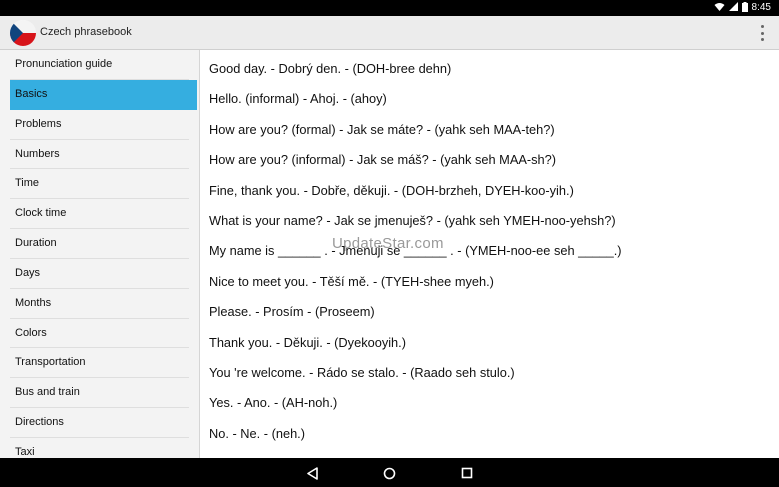 The width and height of the screenshot is (779, 487). Describe the element at coordinates (389, 33) in the screenshot. I see `action-bar: Czech phrasebook` at that location.